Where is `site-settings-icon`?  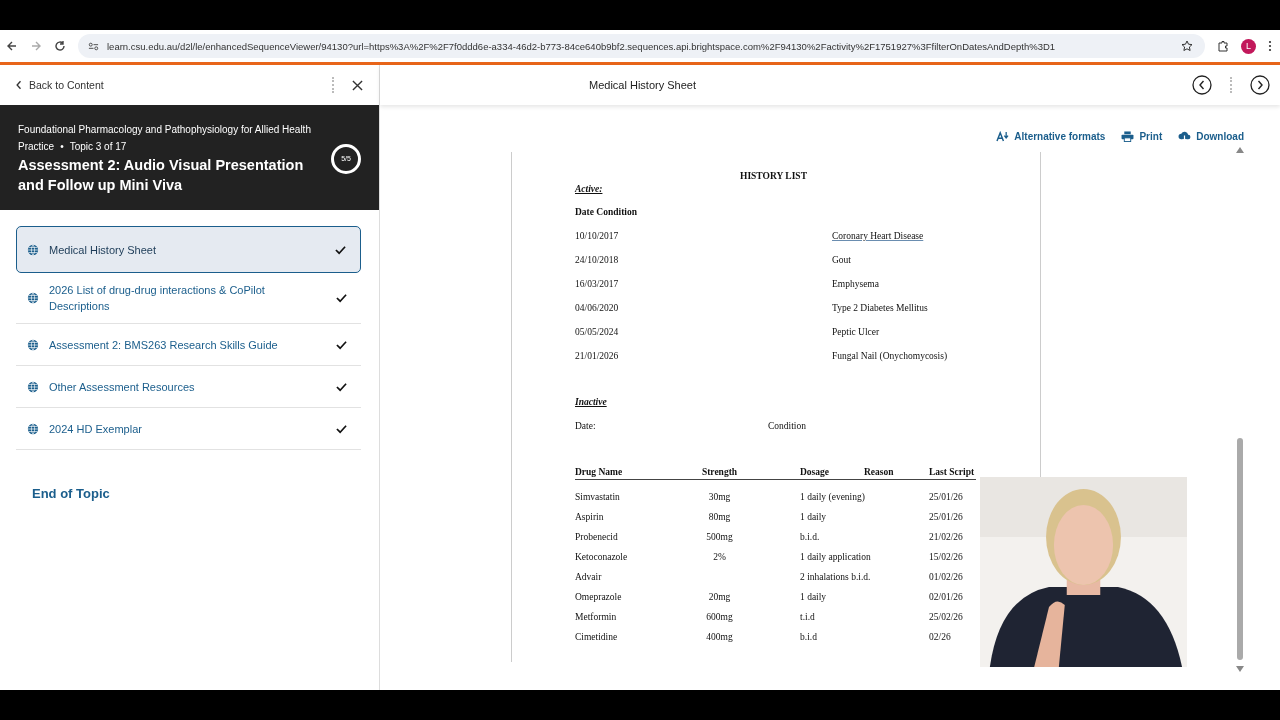
site-settings-icon is located at coordinates (93, 46).